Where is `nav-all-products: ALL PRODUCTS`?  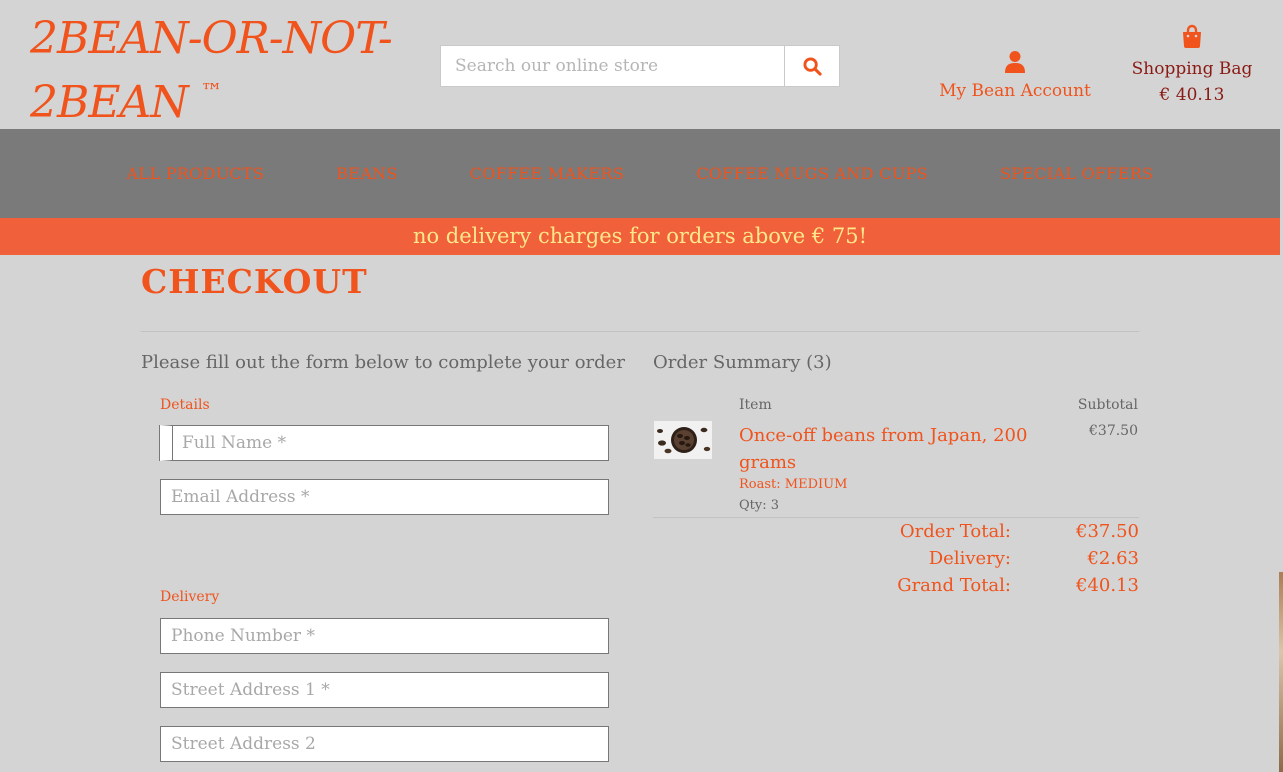 nav-all-products: ALL PRODUCTS is located at coordinates (196, 173).